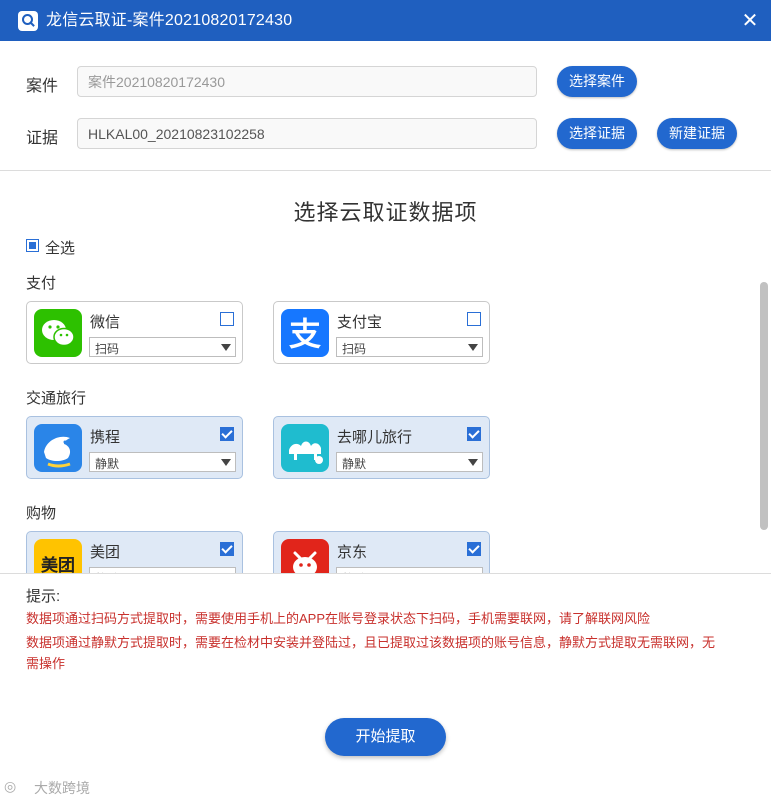 This screenshot has height=802, width=771. Describe the element at coordinates (360, 322) in the screenshot. I see `app-name: 支付宝` at that location.